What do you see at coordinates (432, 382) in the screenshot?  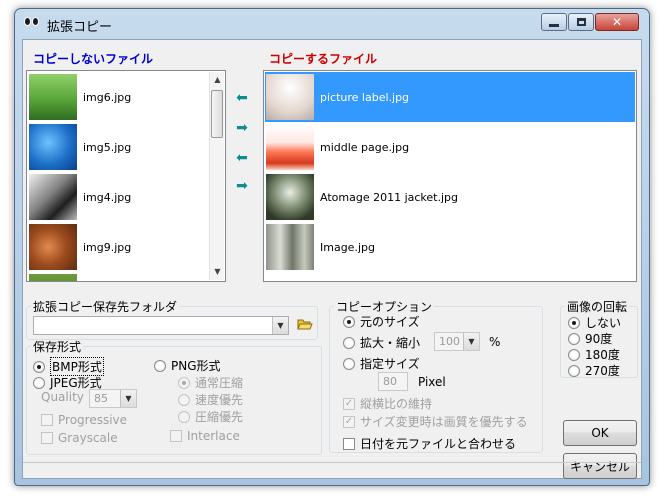 I see `pixel-label: Pixel` at bounding box center [432, 382].